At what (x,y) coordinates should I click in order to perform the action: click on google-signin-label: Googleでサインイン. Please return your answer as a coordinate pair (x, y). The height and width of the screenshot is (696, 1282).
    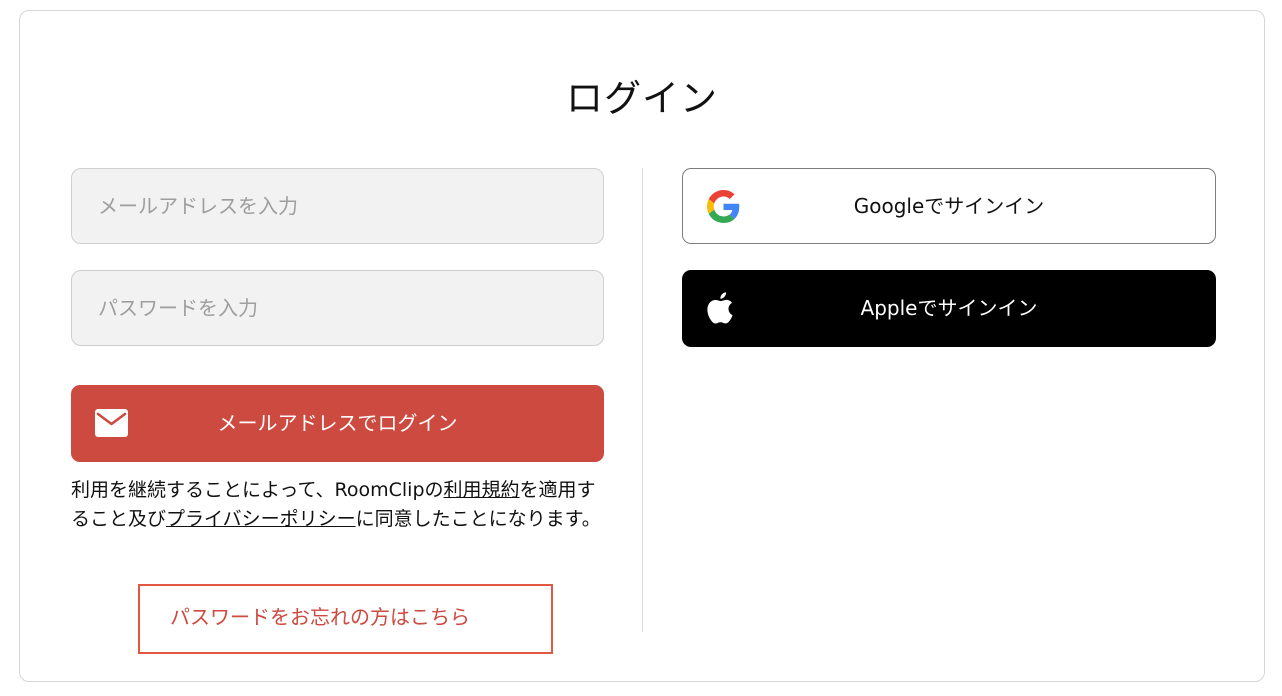
    Looking at the image, I should click on (949, 206).